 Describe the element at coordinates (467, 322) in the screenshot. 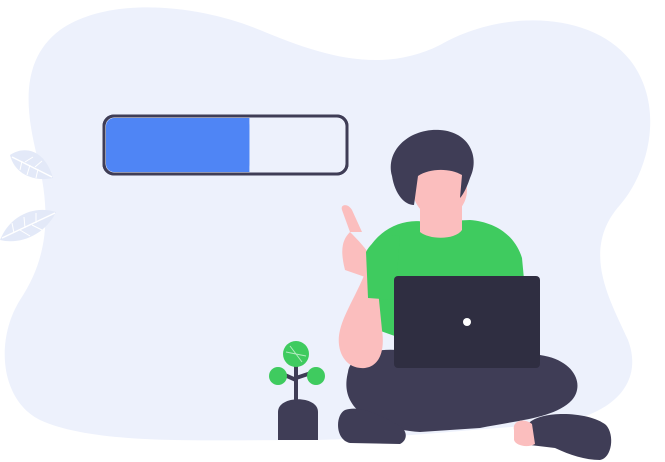

I see `laptop-logo` at that location.